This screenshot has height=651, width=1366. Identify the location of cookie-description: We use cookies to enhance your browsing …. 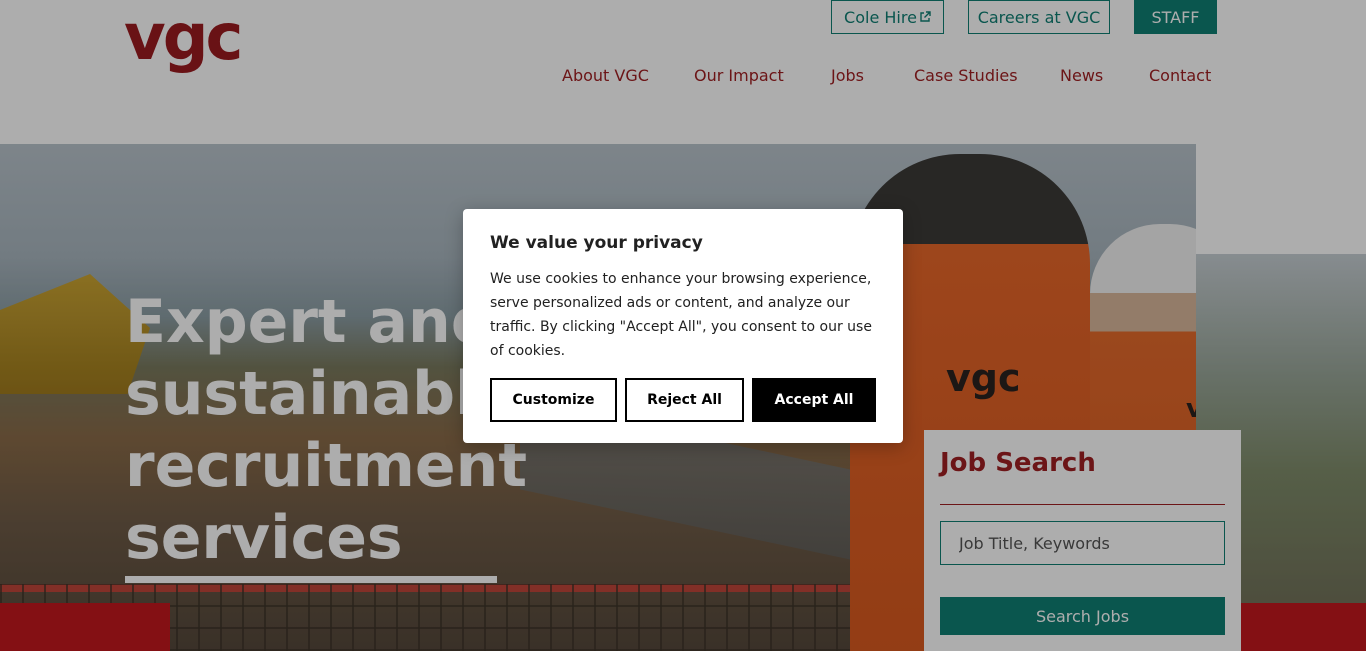
(681, 315).